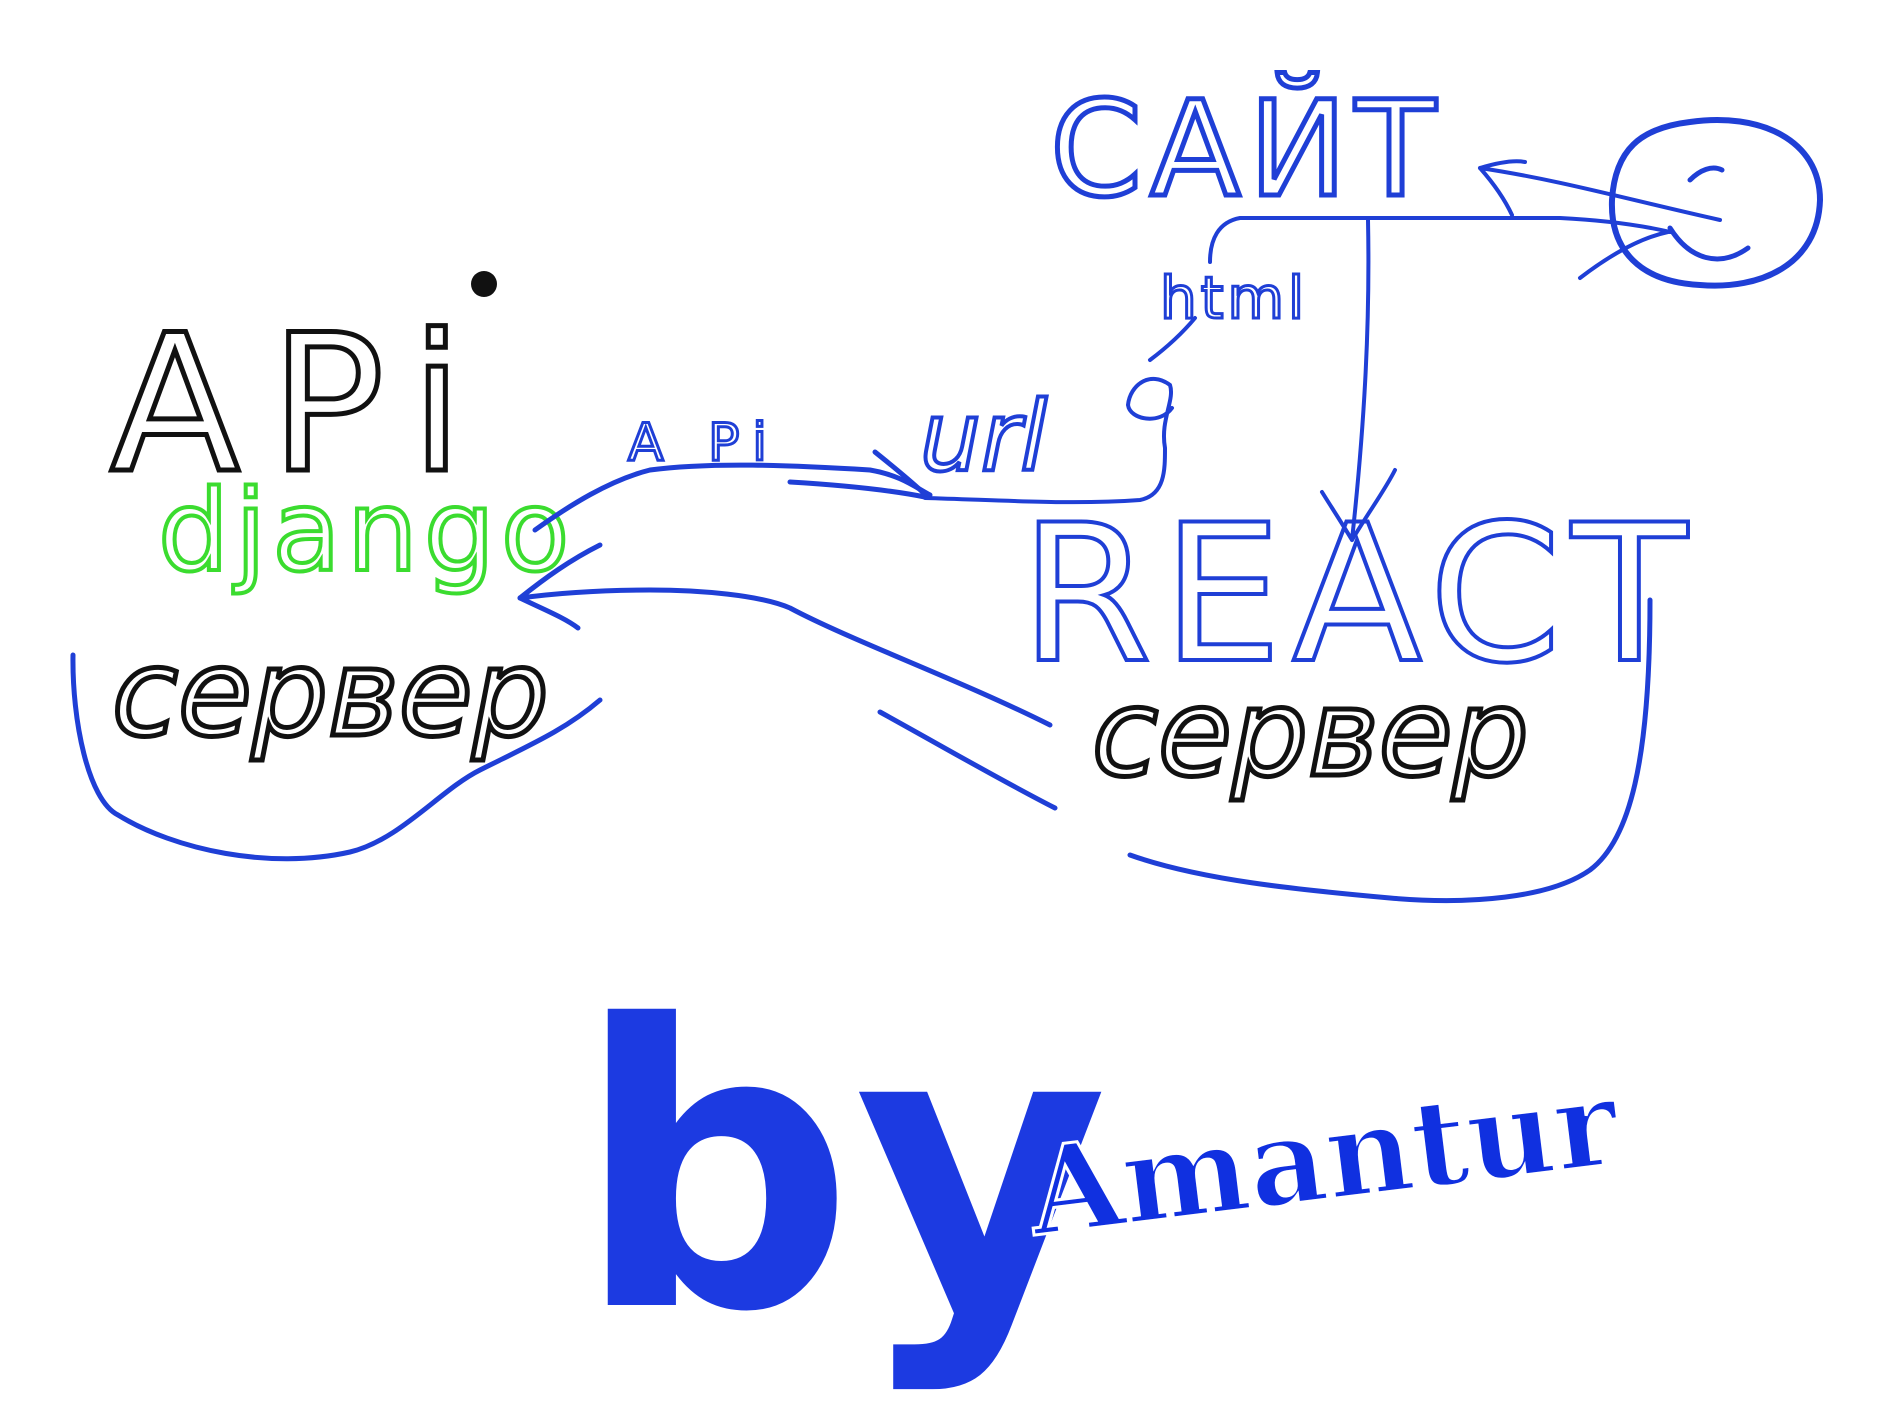 Image resolution: width=1890 pixels, height=1417 pixels. What do you see at coordinates (967, 760) in the screenshot?
I see `arrow-lower-stroke` at bounding box center [967, 760].